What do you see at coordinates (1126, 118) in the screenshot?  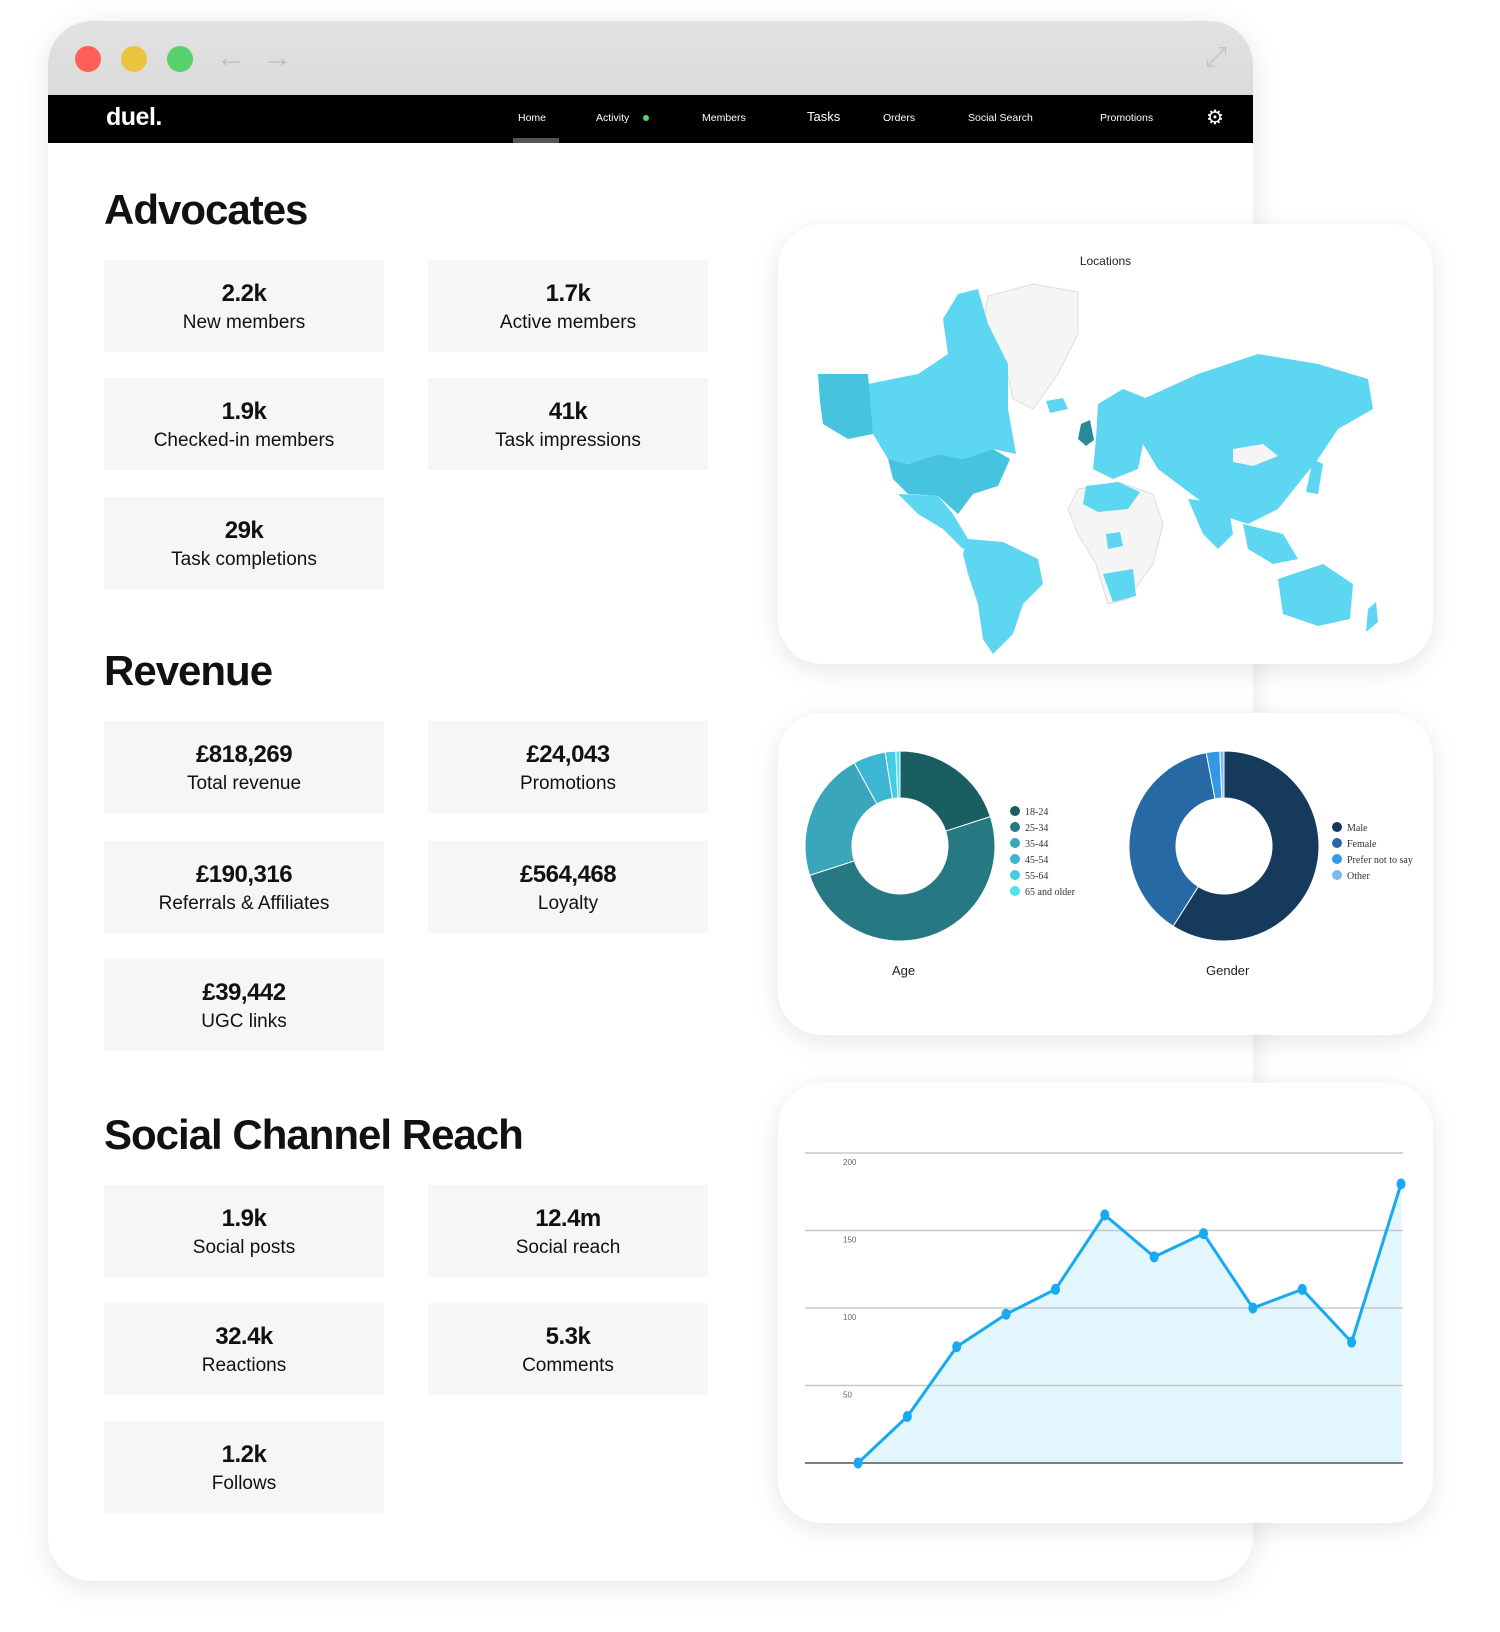 I see `nav-promotions: Promotions` at bounding box center [1126, 118].